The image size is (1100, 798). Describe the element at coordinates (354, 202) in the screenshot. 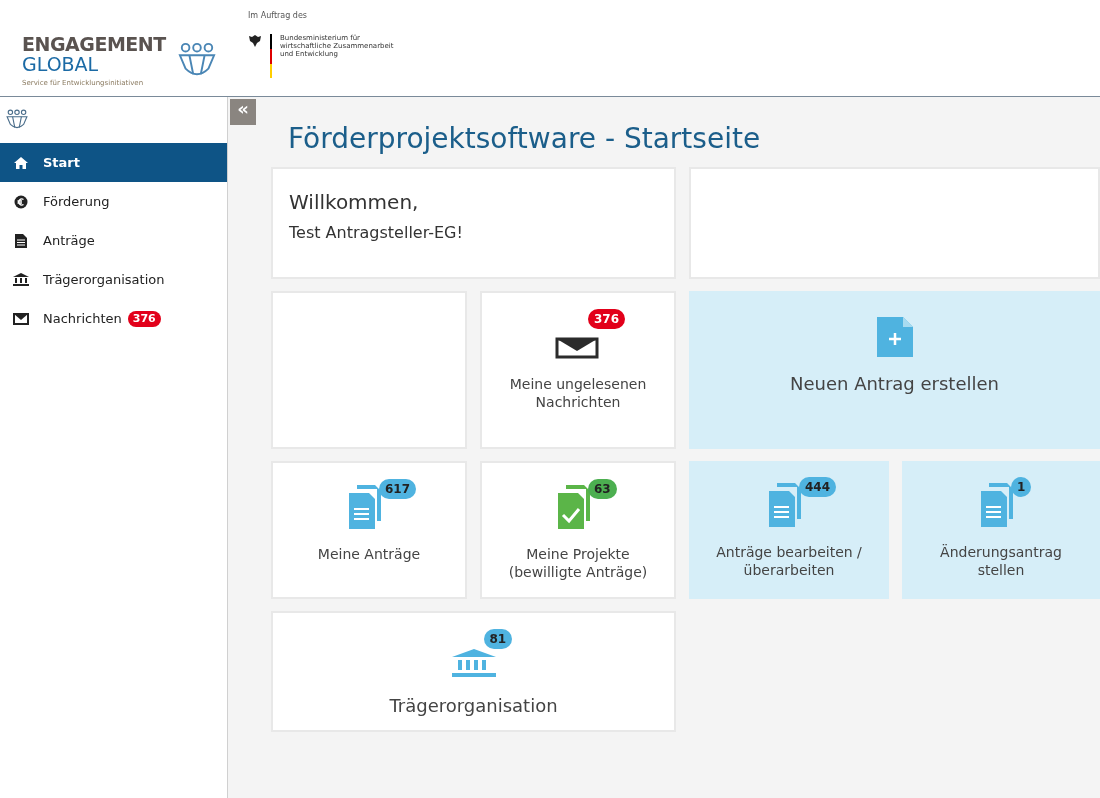

I see `welcome-greeting: Willkommen,` at that location.